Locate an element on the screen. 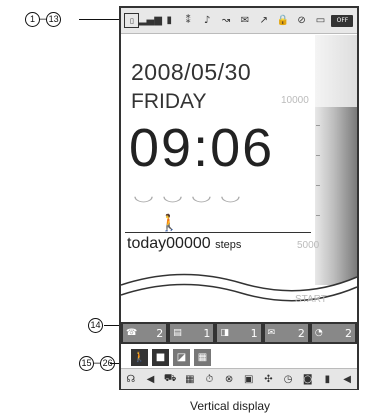 This screenshot has height=418, width=379. step-count: today00000 steps is located at coordinates (184, 244).